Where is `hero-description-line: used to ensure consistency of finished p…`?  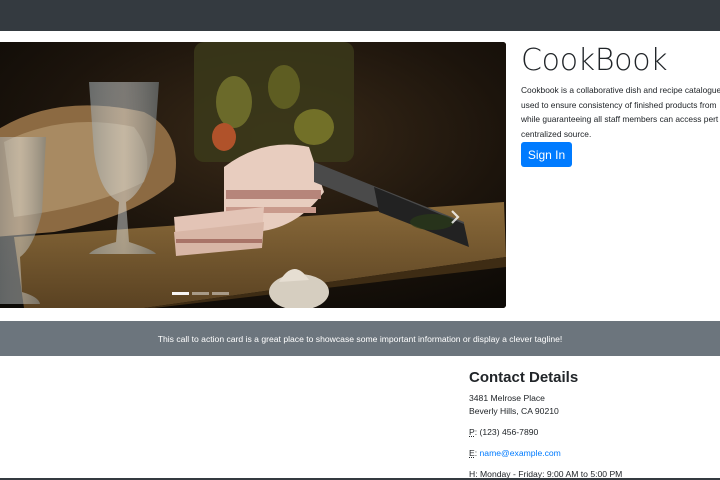 hero-description-line: used to ensure consistency of finished p… is located at coordinates (619, 104).